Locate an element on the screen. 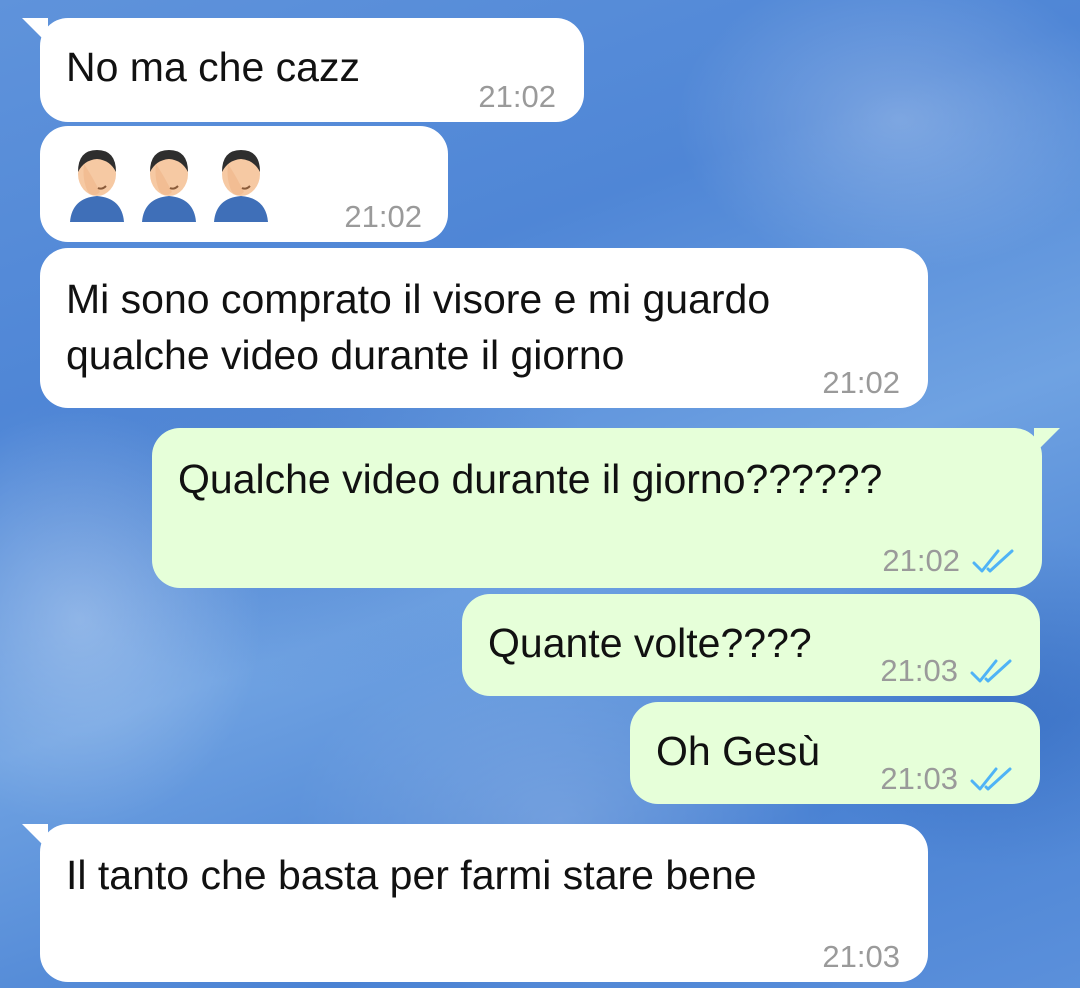 The height and width of the screenshot is (988, 1080). message-text-line: qualche video durante il giorno is located at coordinates (345, 355).